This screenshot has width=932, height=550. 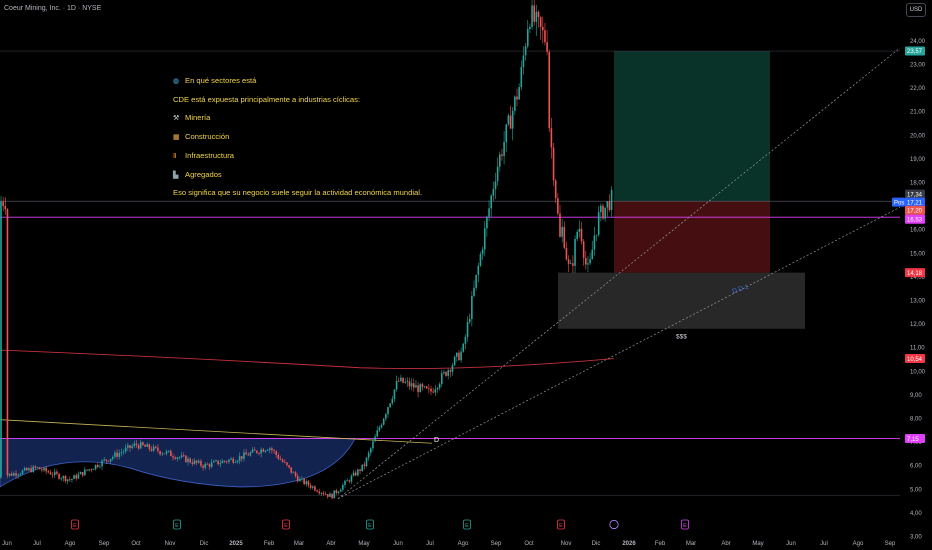 I want to click on profit-zone, so click(x=692, y=126).